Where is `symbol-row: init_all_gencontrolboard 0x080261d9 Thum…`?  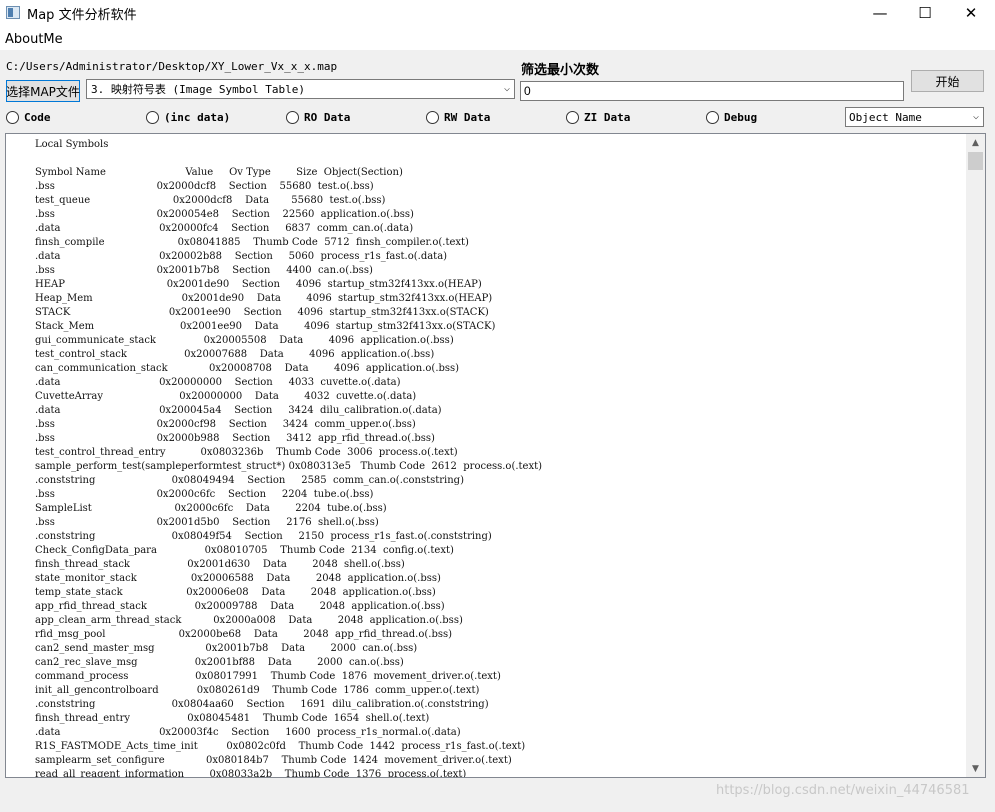
symbol-row: init_all_gencontrolboard 0x080261d9 Thum… is located at coordinates (257, 690).